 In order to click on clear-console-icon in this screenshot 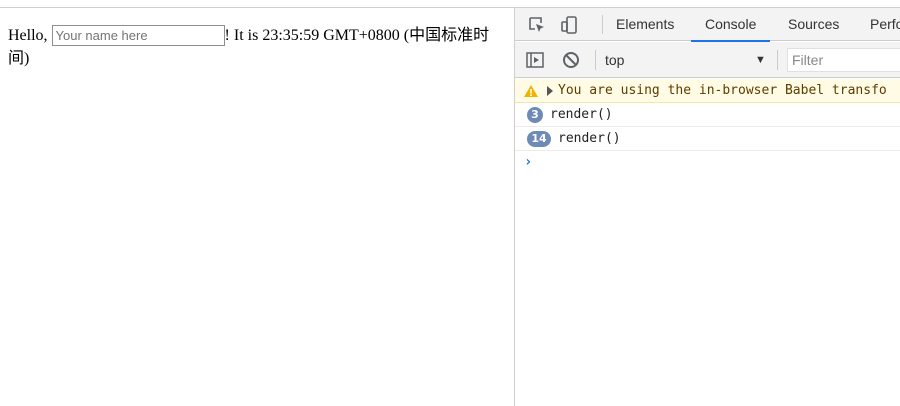, I will do `click(571, 60)`.